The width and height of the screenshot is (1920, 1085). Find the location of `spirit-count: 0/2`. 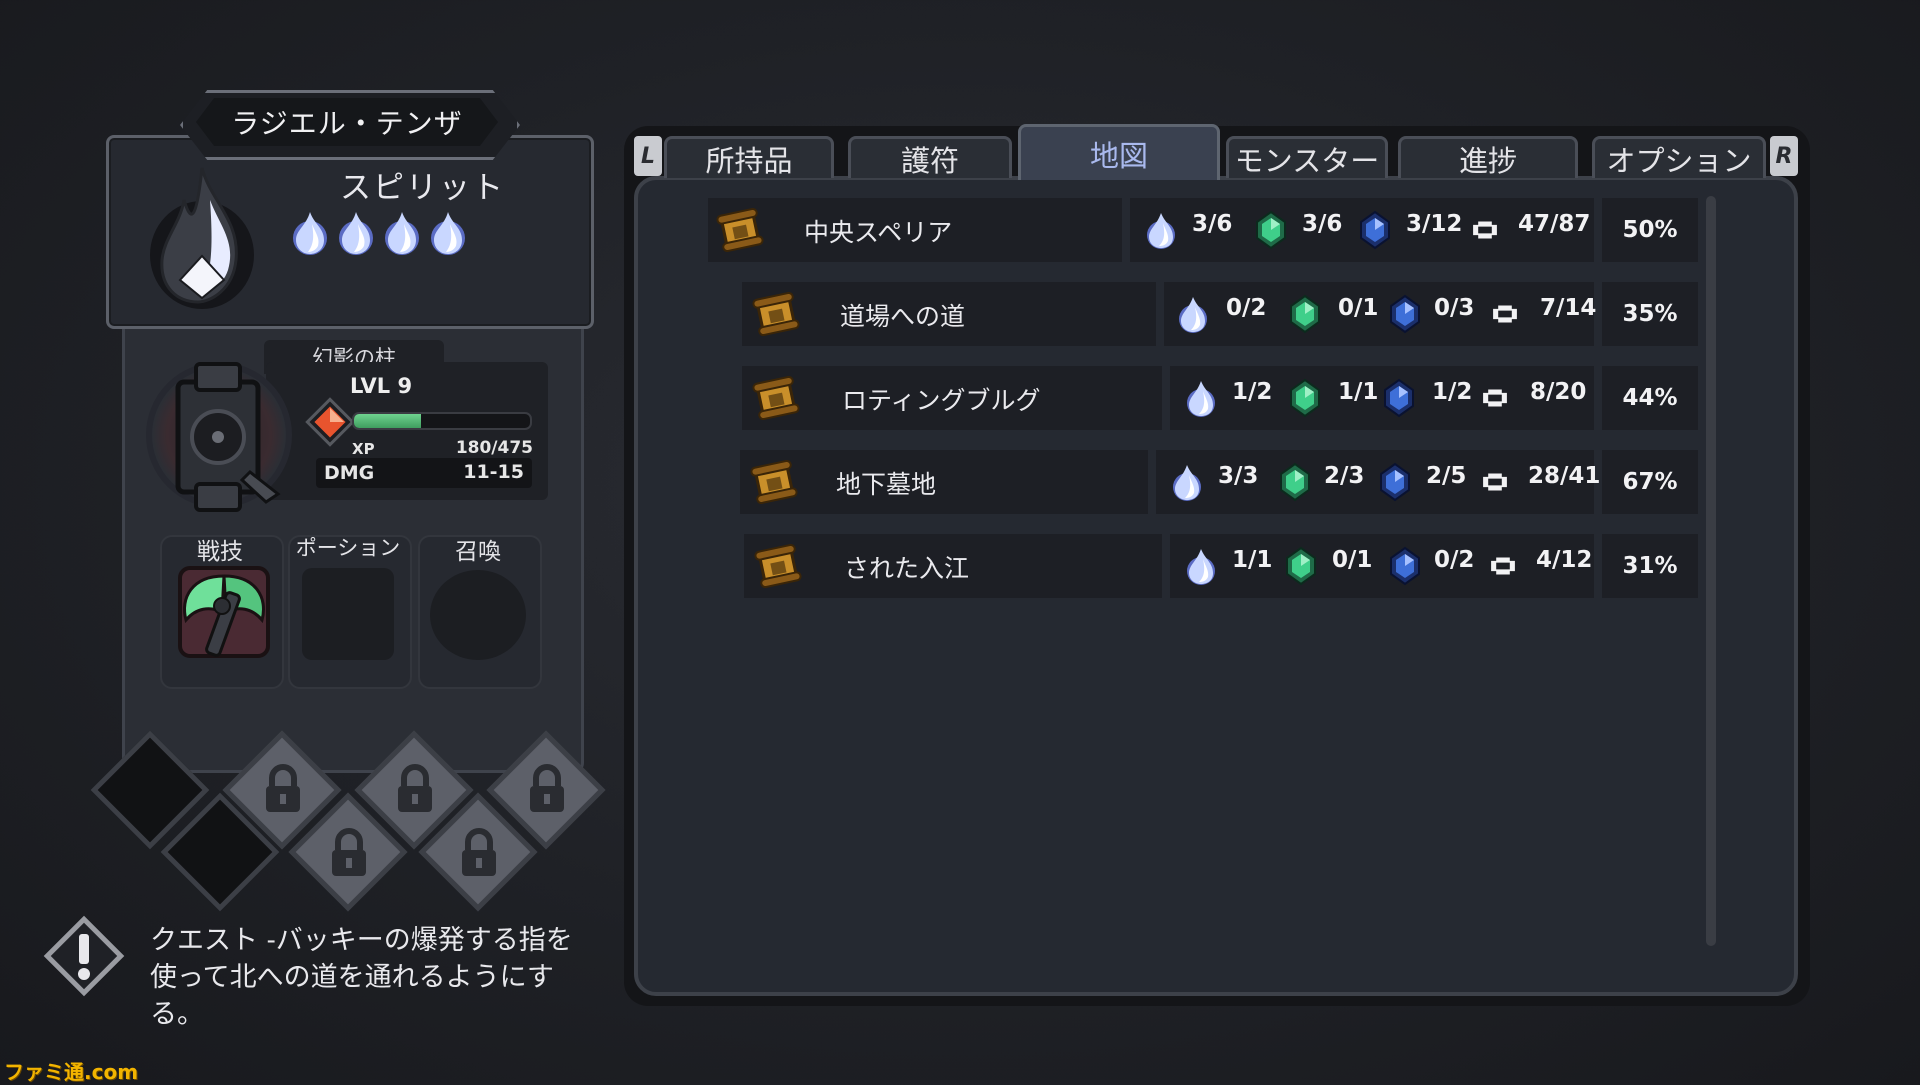

spirit-count: 0/2 is located at coordinates (1246, 308).